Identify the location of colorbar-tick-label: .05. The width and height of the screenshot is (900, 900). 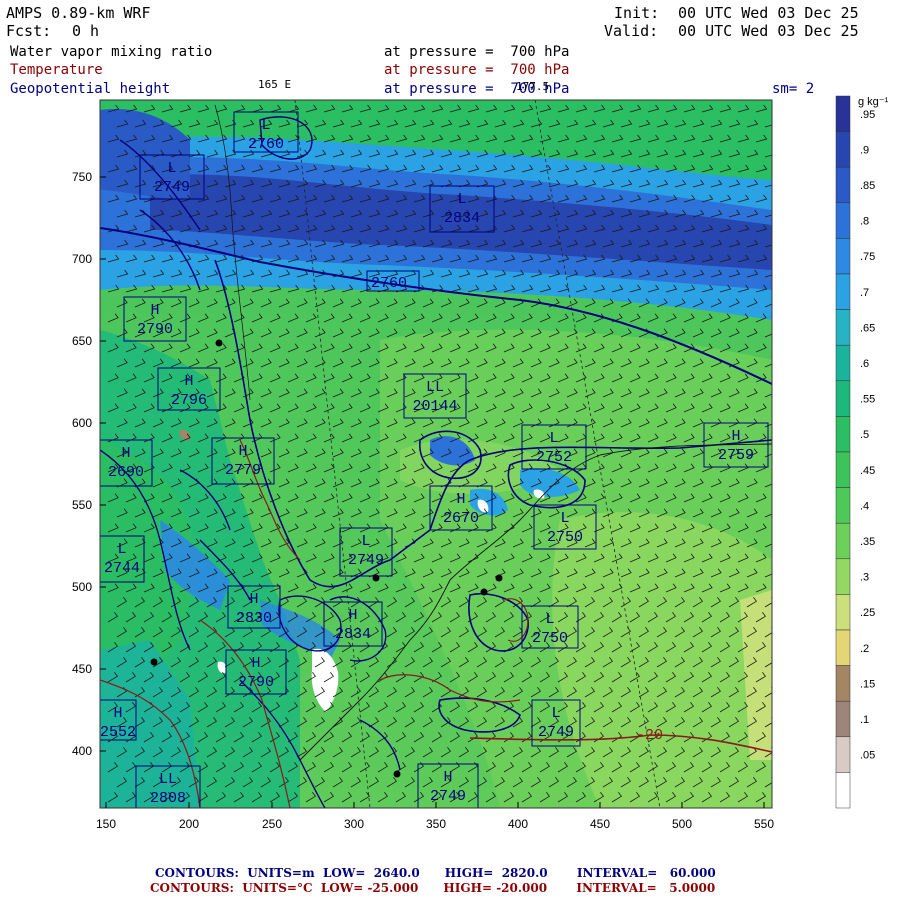
(867, 756).